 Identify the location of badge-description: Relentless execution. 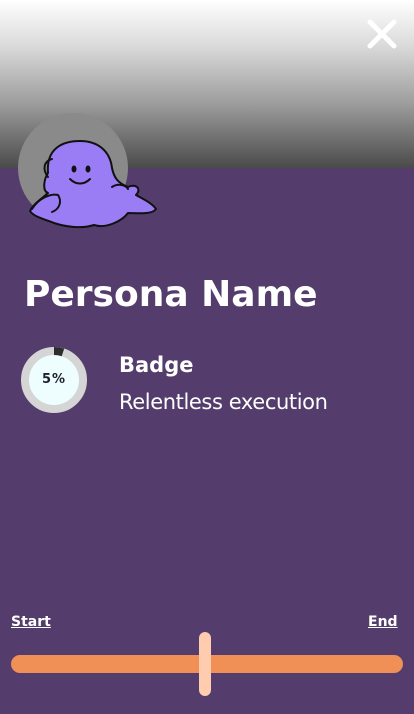
(223, 402).